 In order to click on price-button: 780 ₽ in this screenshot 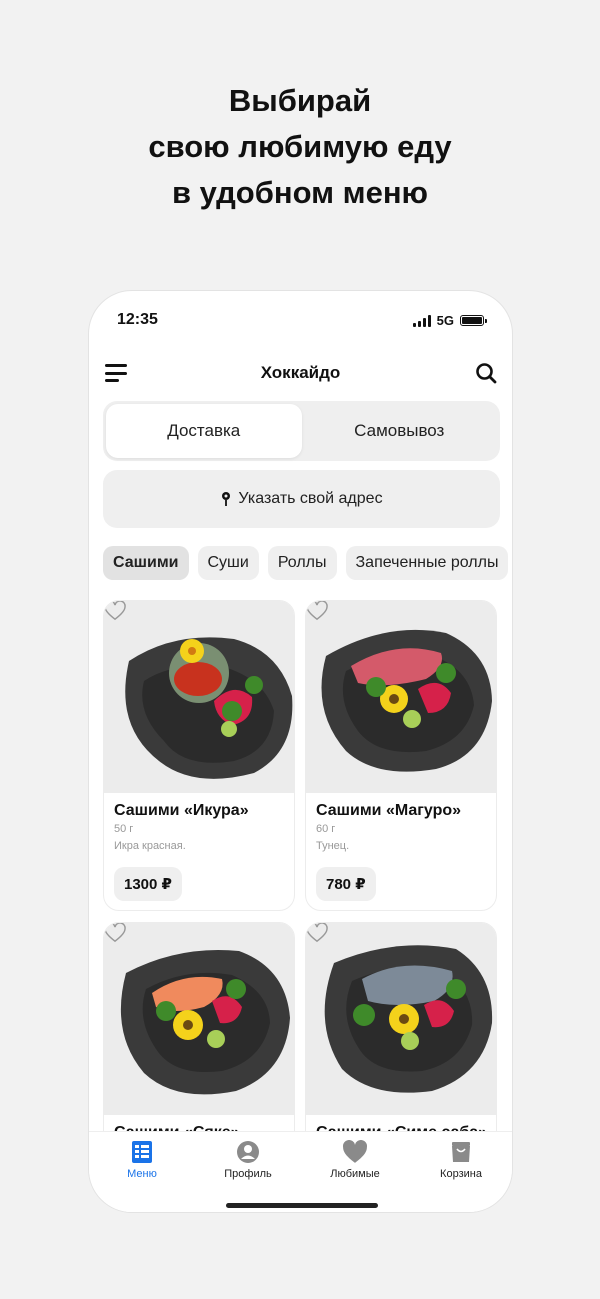, I will do `click(346, 884)`.